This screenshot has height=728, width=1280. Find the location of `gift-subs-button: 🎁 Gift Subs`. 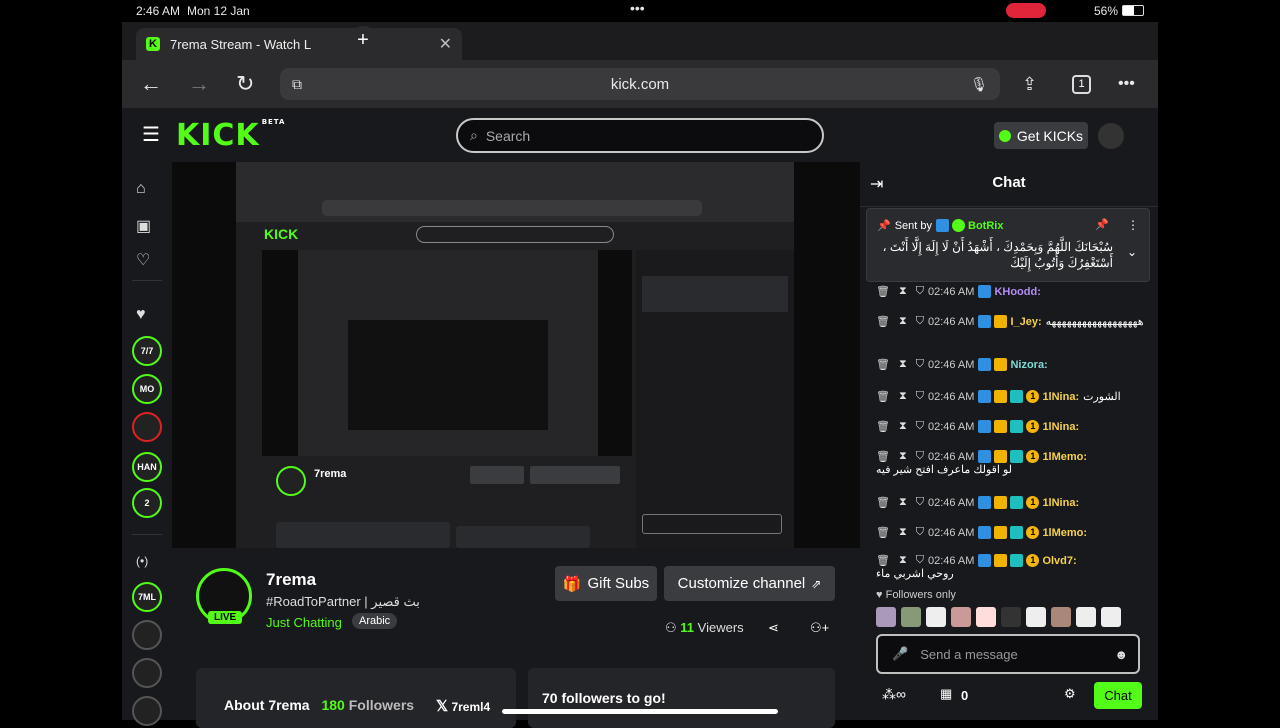

gift-subs-button: 🎁 Gift Subs is located at coordinates (606, 583).